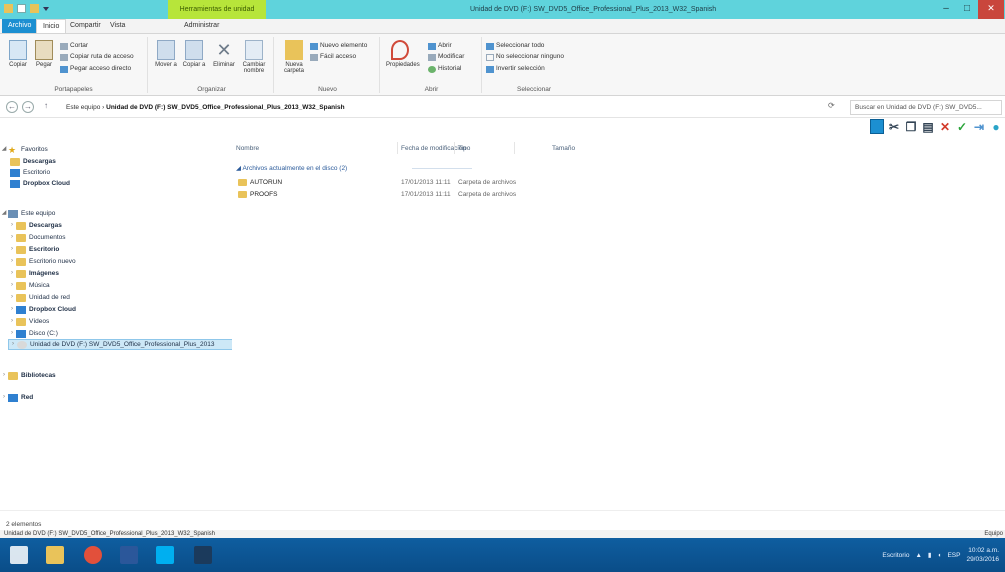  I want to click on column-header-name: Nombre, so click(247, 148).